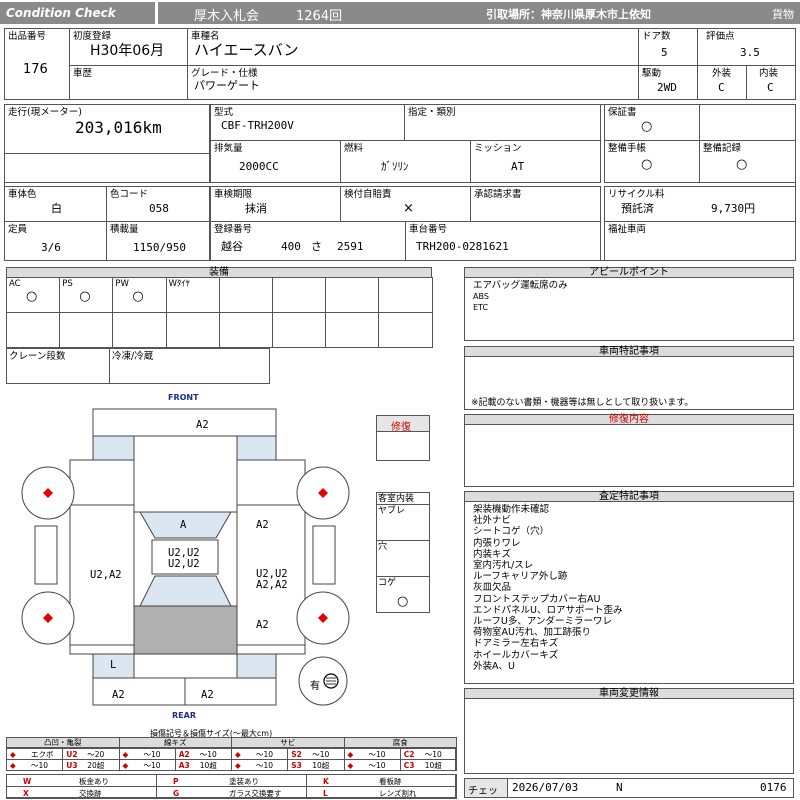  I want to click on score-label: 評価点, so click(720, 36).